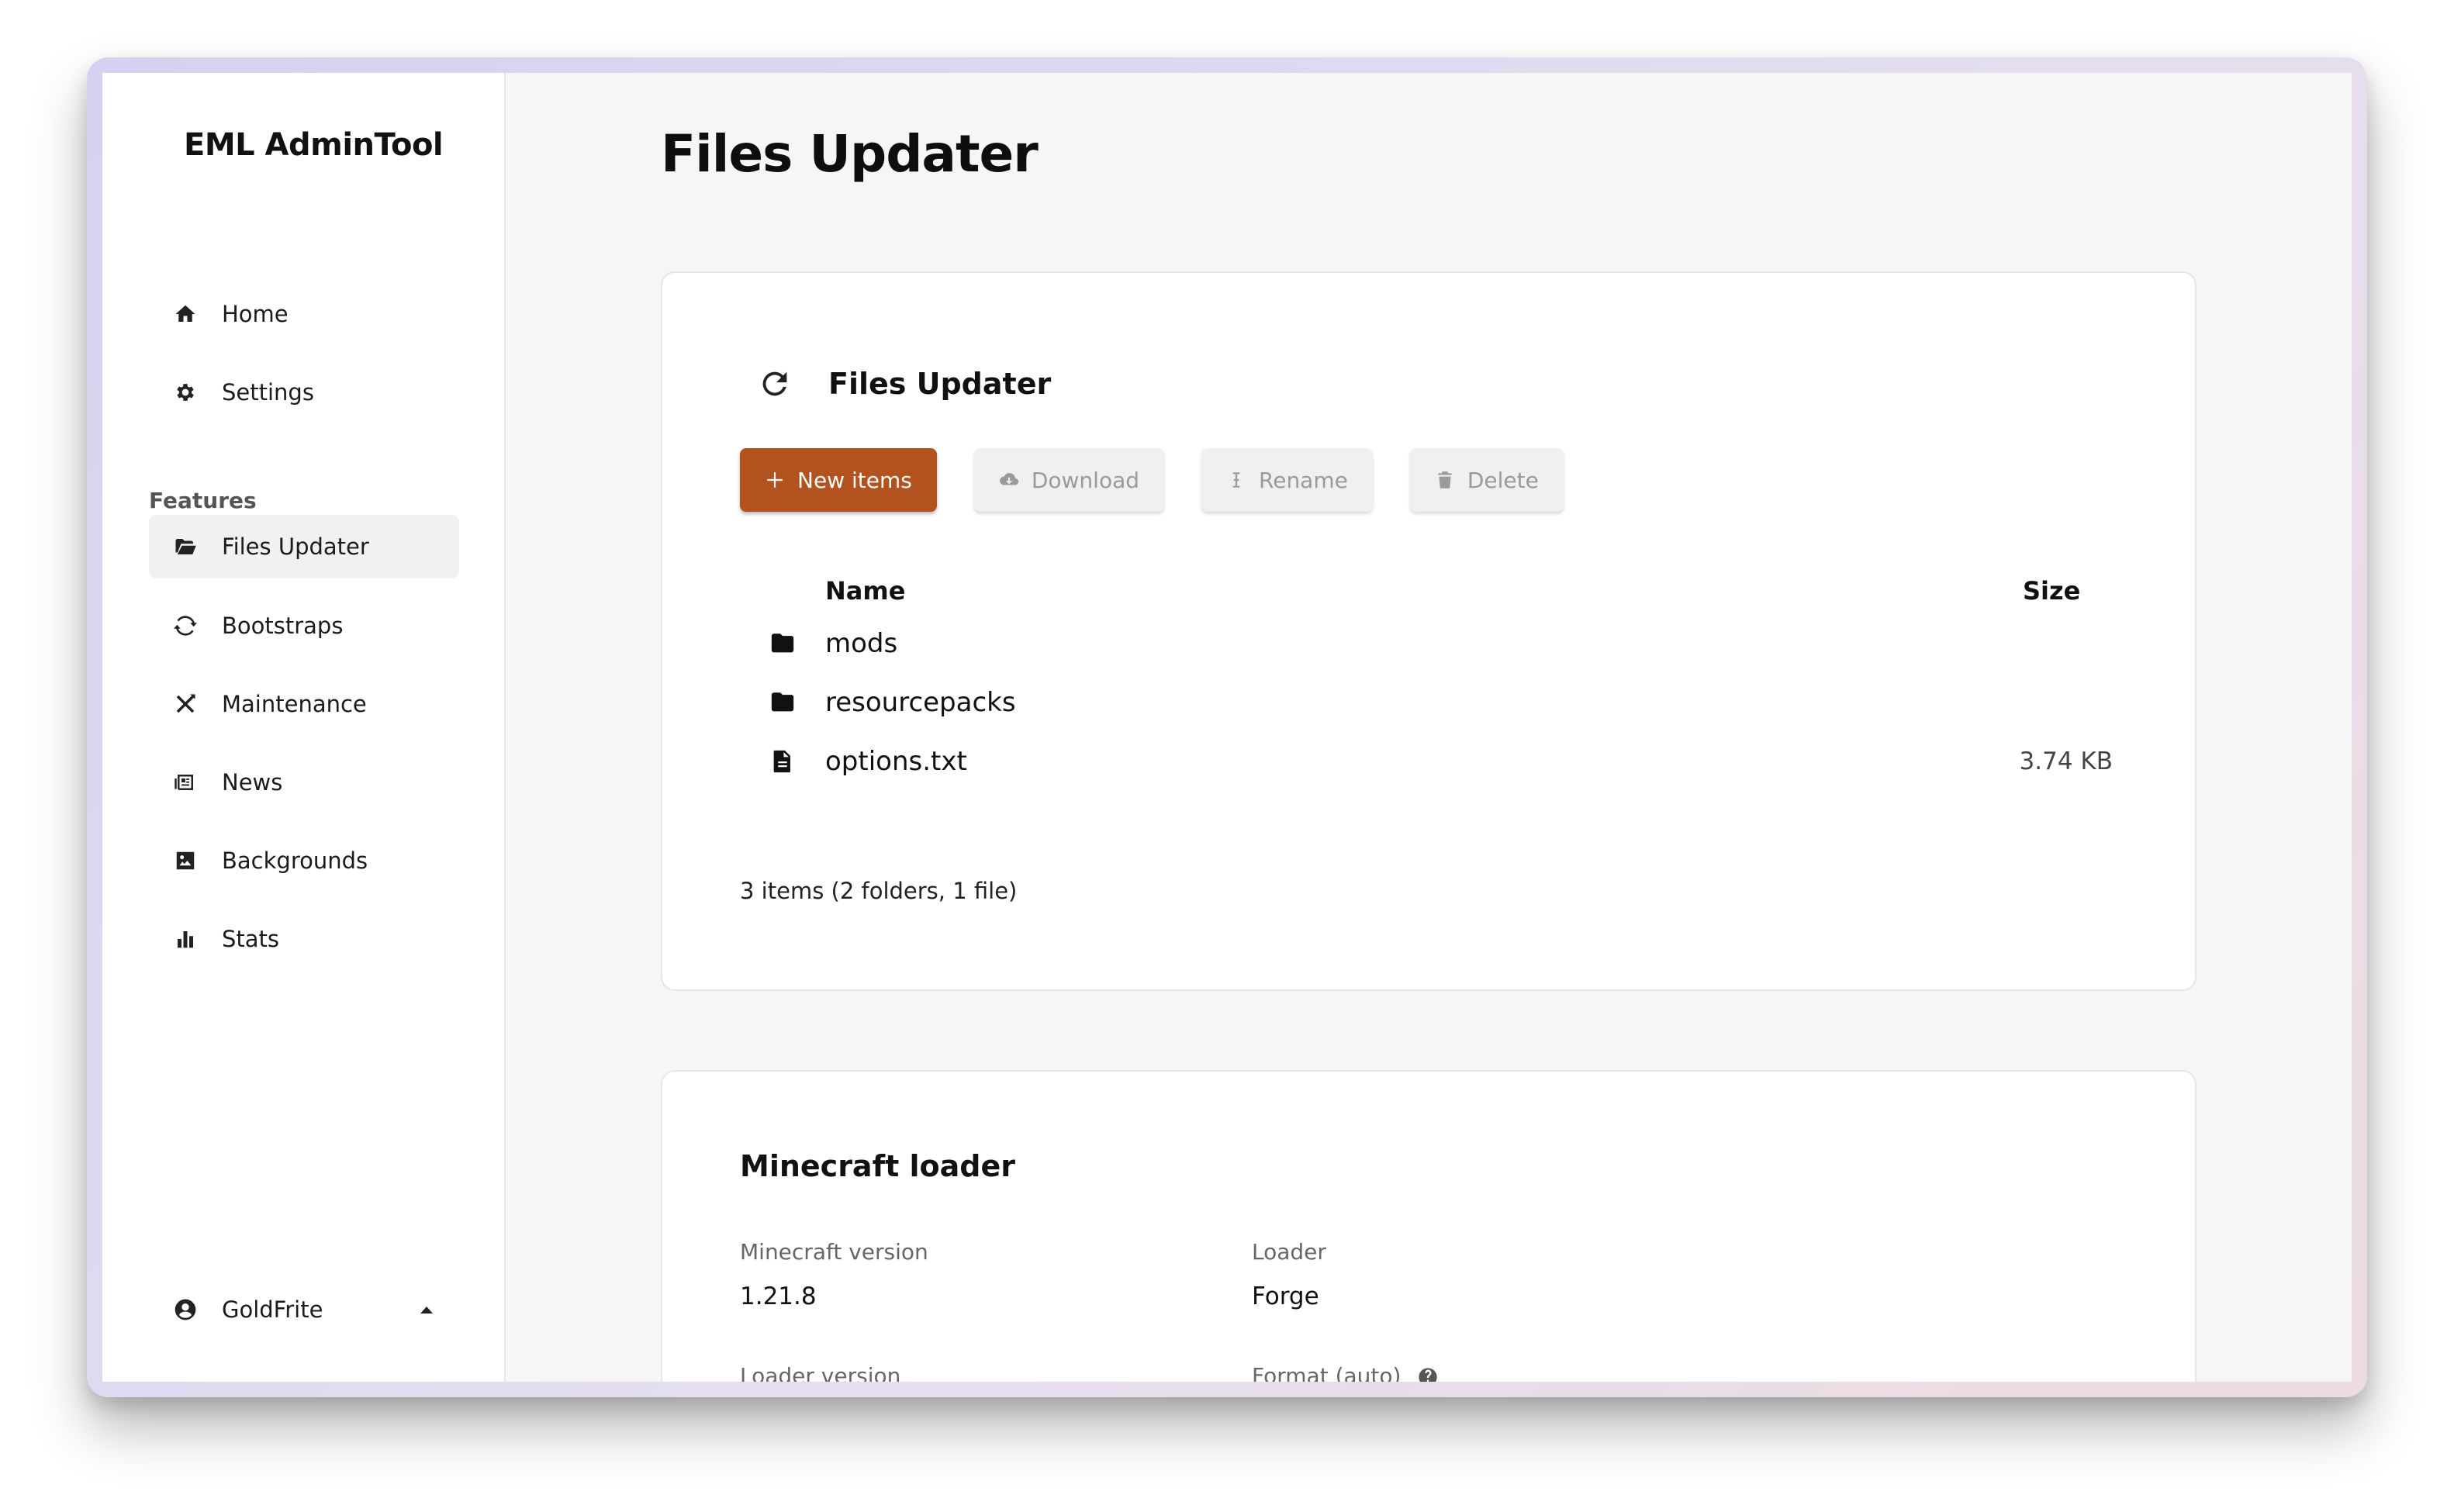 This screenshot has width=2454, height=1512. What do you see at coordinates (185, 704) in the screenshot?
I see `tools-icon` at bounding box center [185, 704].